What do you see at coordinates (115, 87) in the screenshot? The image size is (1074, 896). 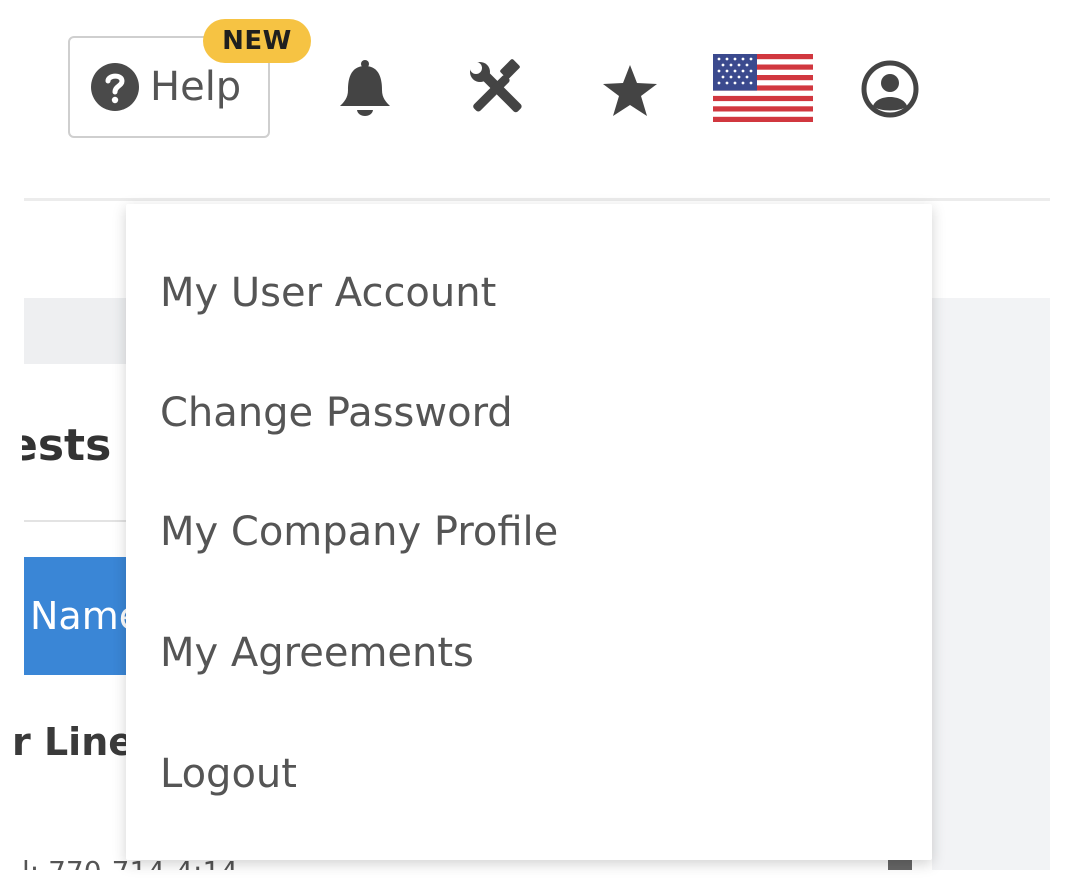 I see `question-circle-icon` at bounding box center [115, 87].